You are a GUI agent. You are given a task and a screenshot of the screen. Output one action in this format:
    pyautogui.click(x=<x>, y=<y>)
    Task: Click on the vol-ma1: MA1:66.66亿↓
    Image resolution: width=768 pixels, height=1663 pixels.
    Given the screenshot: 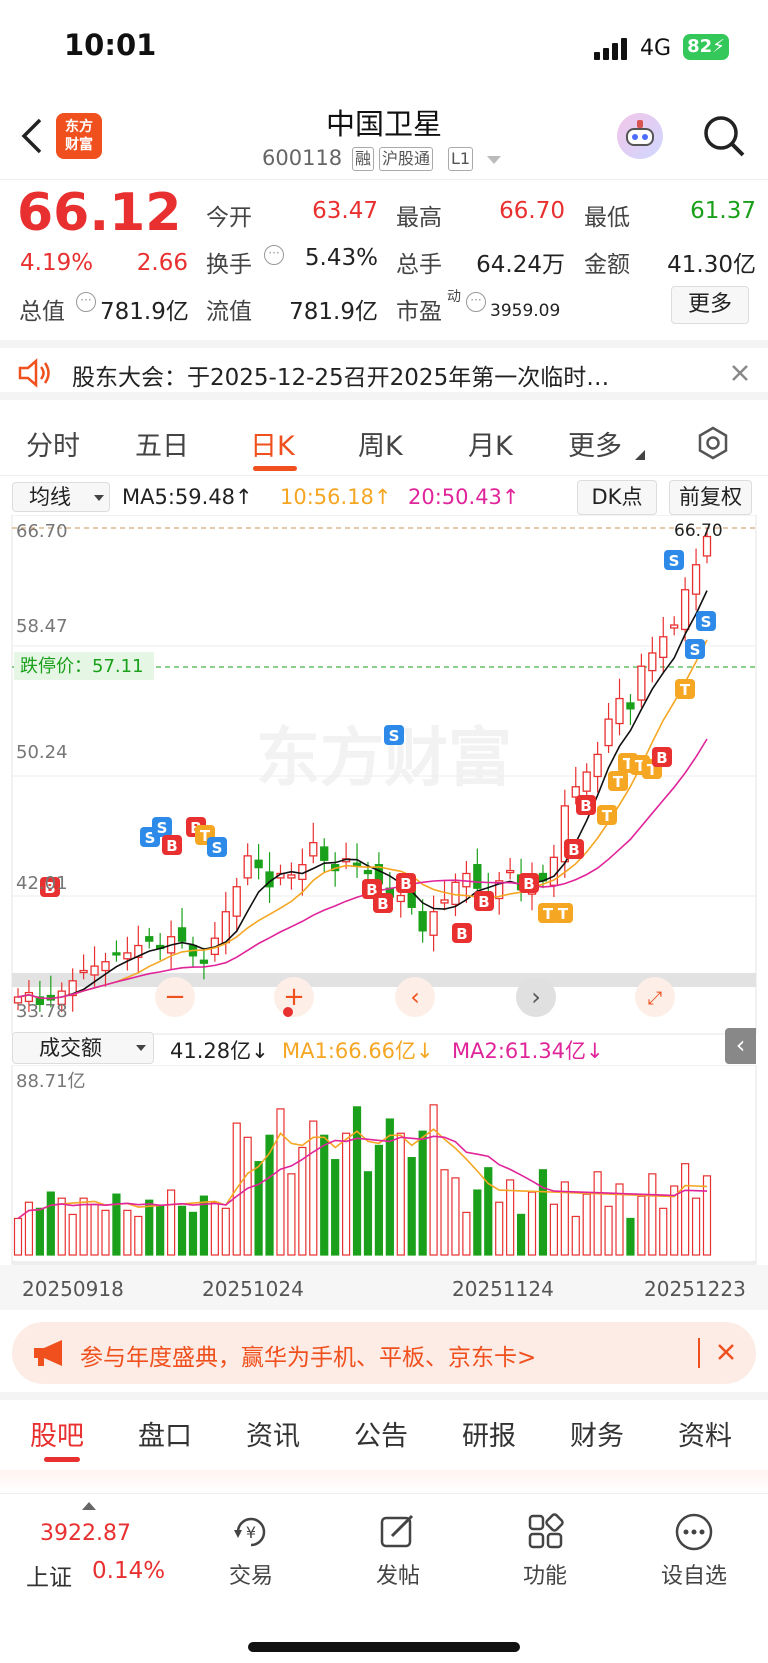 What is the action you would take?
    pyautogui.click(x=358, y=1051)
    